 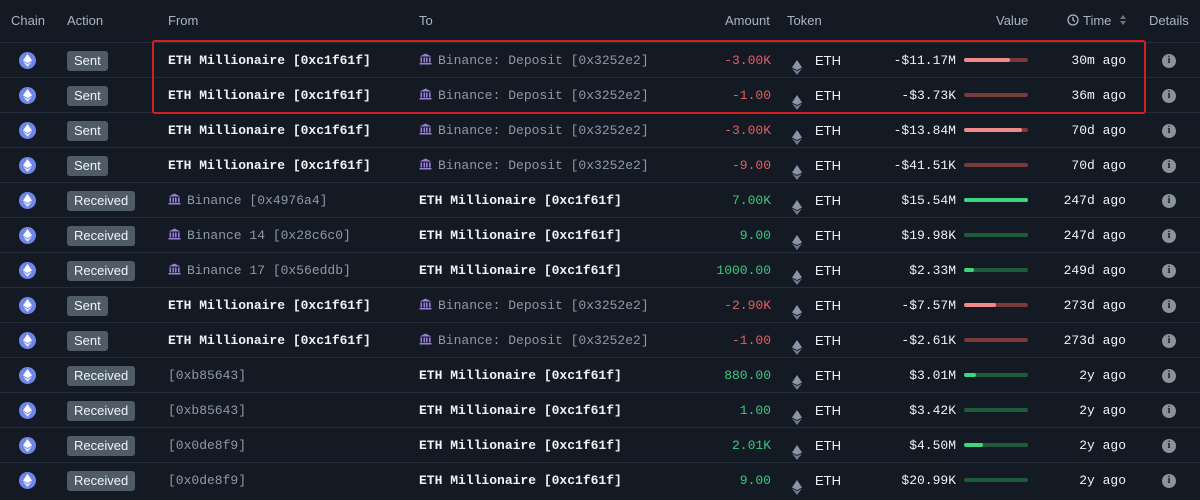 What do you see at coordinates (751, 200) in the screenshot?
I see `amount: 7.00K` at bounding box center [751, 200].